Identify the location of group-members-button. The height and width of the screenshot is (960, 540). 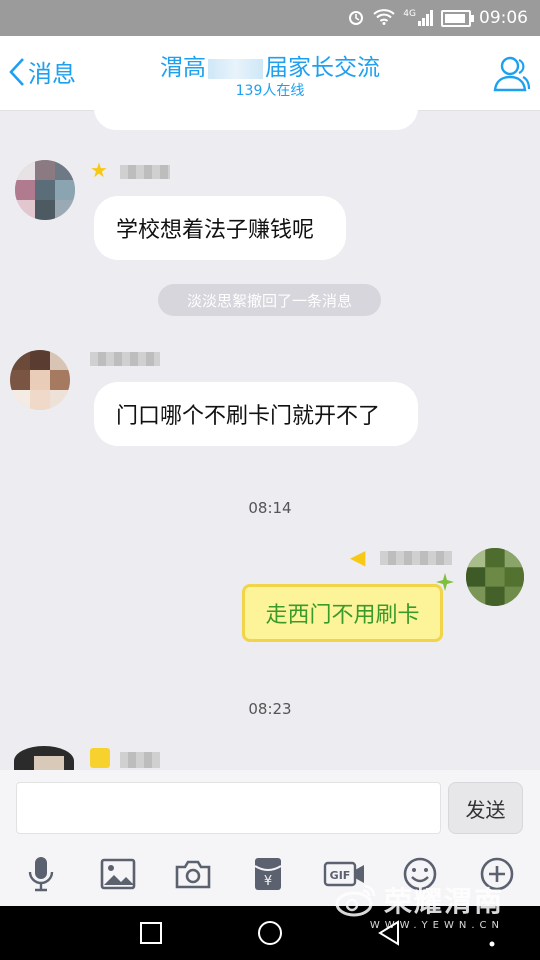
(511, 73).